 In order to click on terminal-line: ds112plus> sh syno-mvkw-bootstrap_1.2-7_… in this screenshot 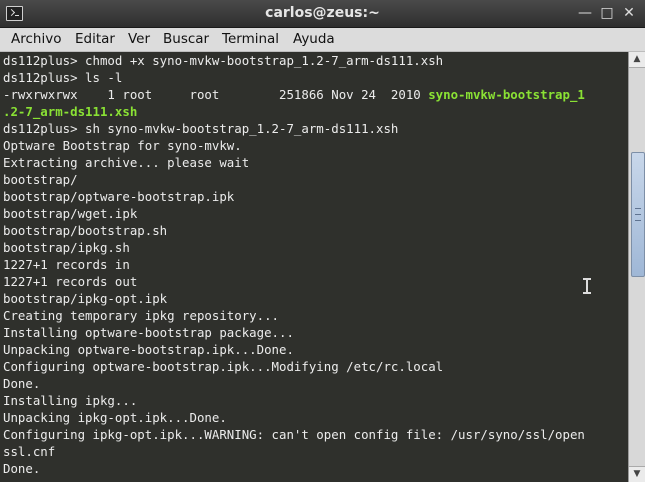, I will do `click(201, 128)`.